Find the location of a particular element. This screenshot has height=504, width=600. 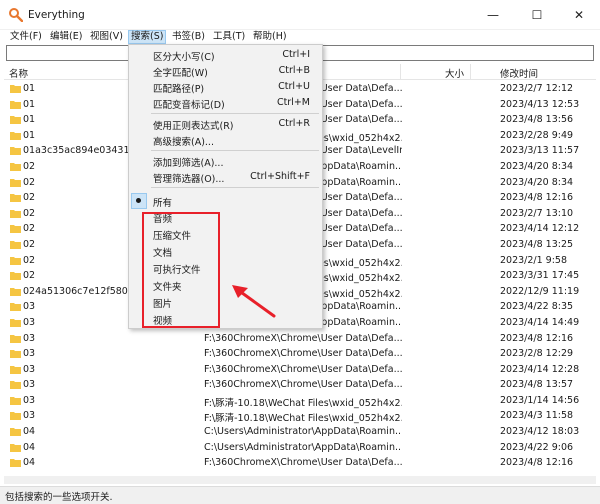

file-modified-time: 2023/2/7 13:10 is located at coordinates (537, 213).